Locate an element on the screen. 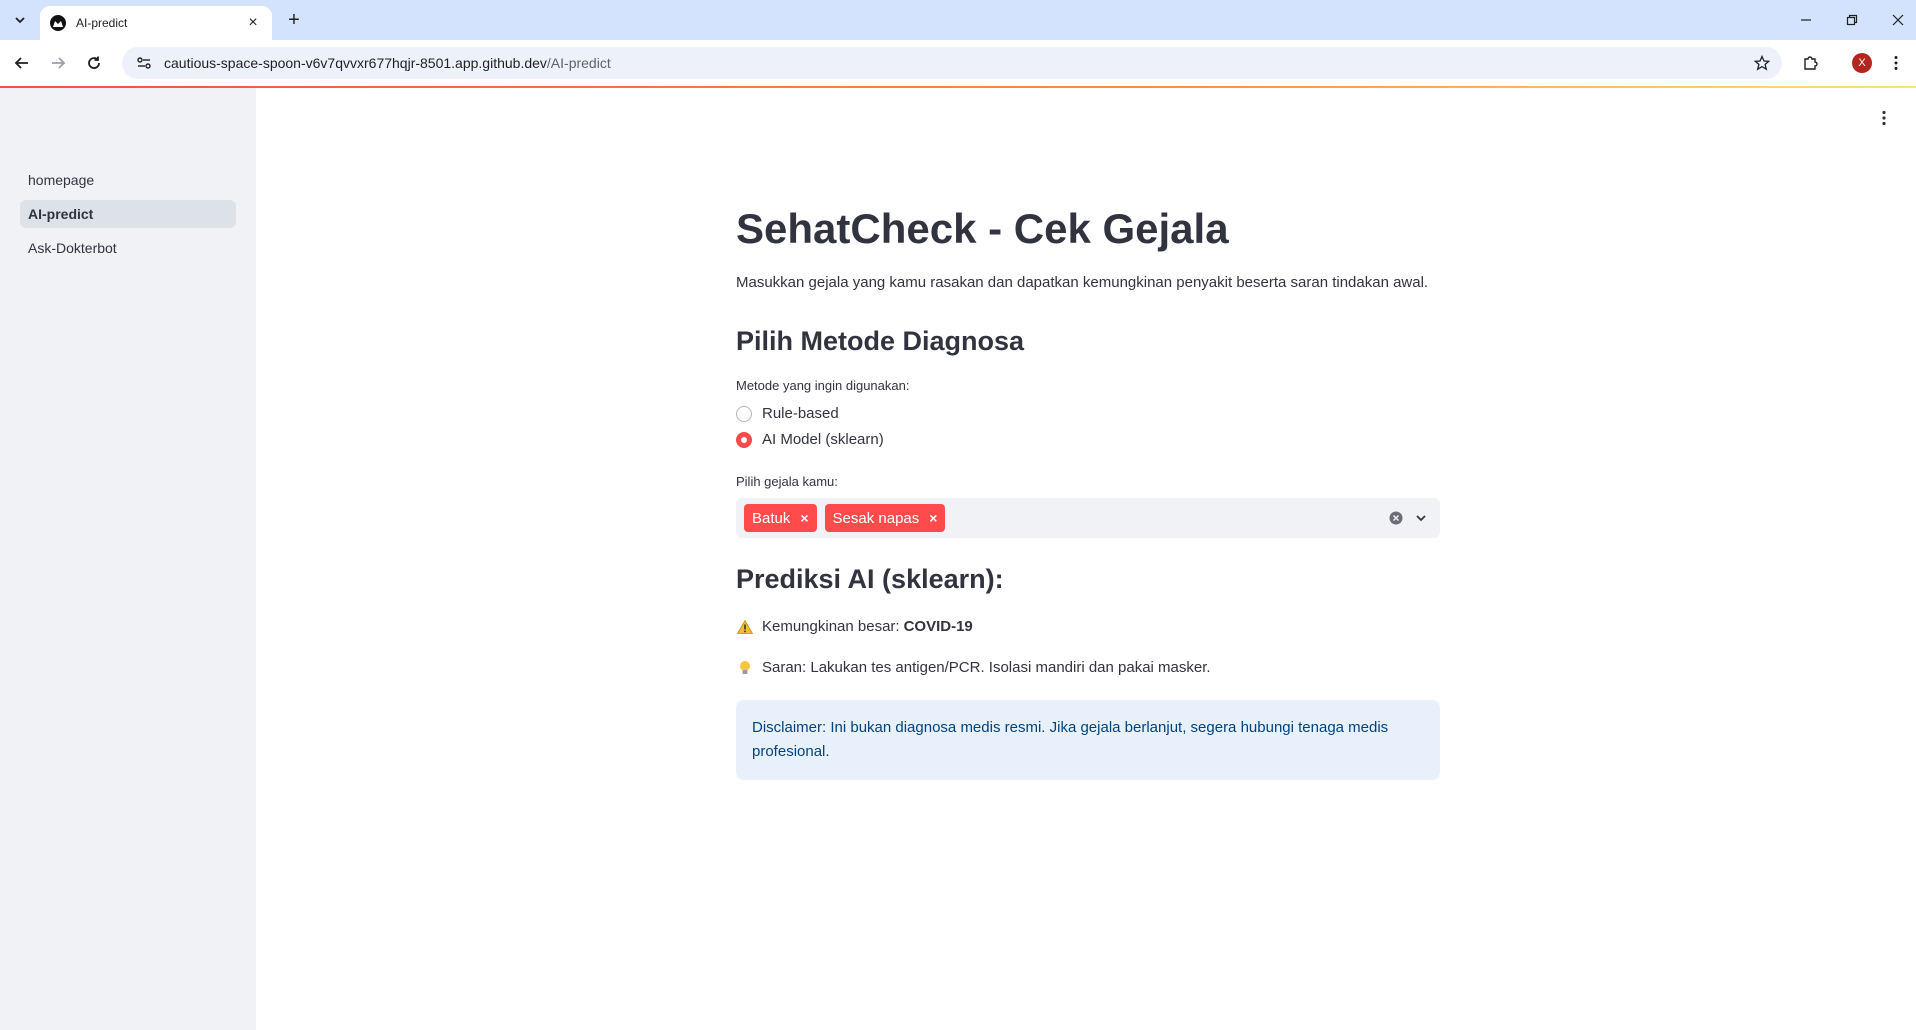 The height and width of the screenshot is (1030, 1916). symptom-chip-batuk: Batuk × is located at coordinates (780, 518).